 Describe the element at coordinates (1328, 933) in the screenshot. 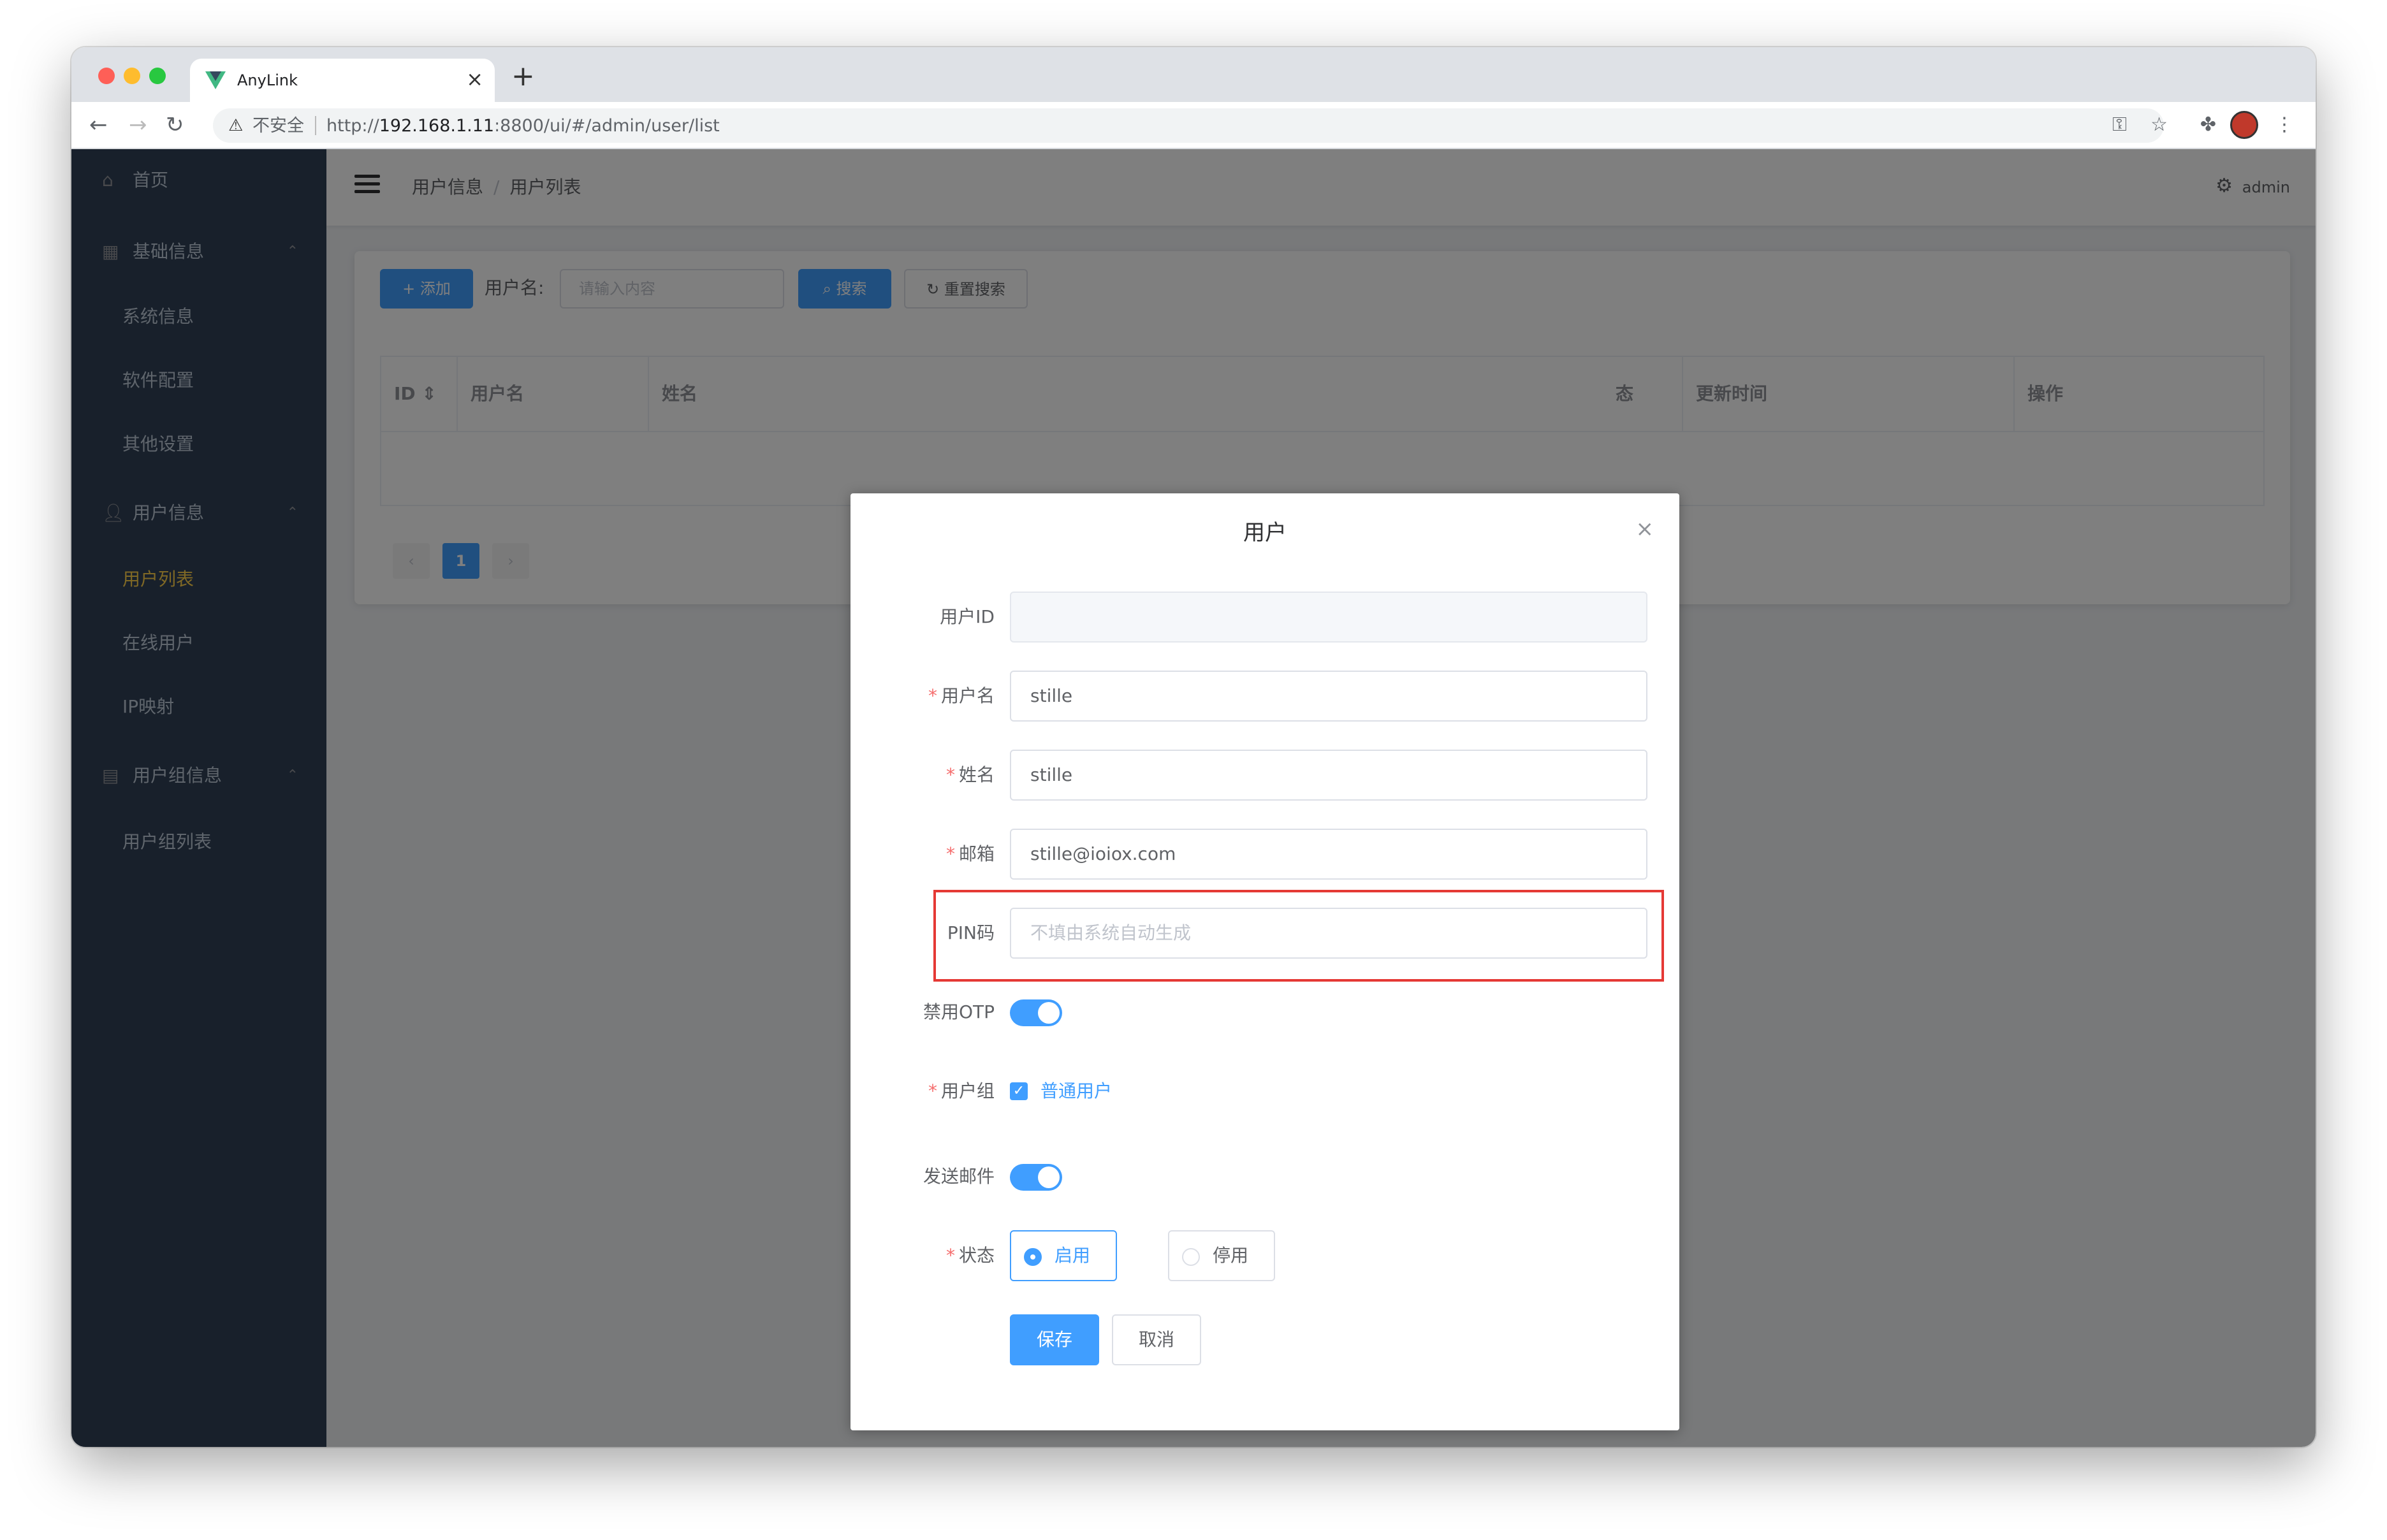

I see `pin-field: 不填由系统自动生成` at that location.